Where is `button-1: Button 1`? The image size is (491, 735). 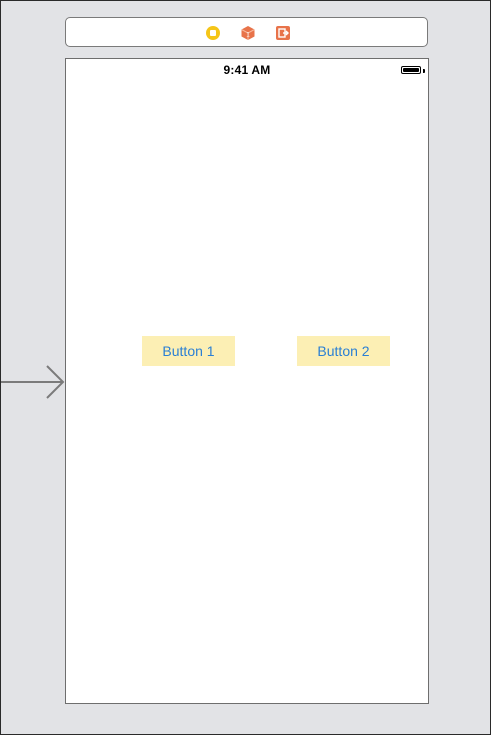 button-1: Button 1 is located at coordinates (188, 351).